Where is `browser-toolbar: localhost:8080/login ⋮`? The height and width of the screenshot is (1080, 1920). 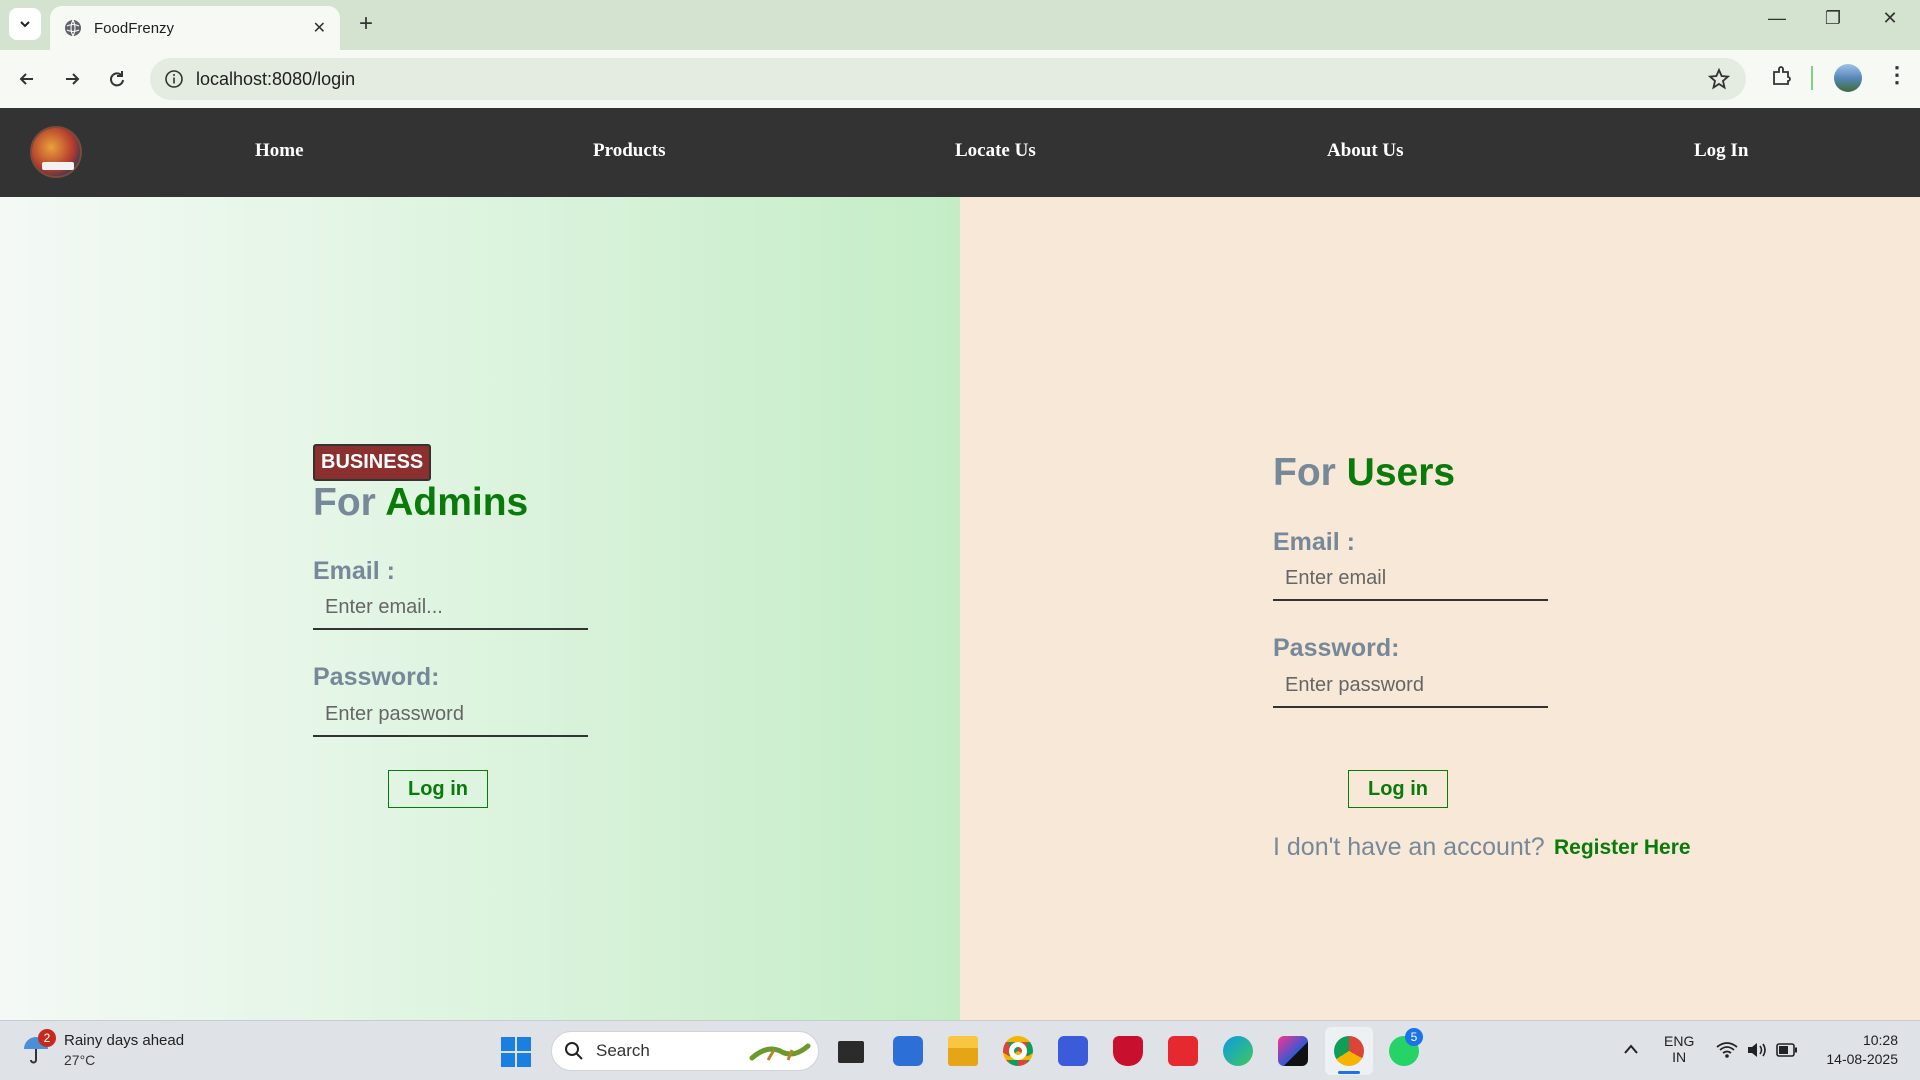
browser-toolbar: localhost:8080/login ⋮ is located at coordinates (960, 79).